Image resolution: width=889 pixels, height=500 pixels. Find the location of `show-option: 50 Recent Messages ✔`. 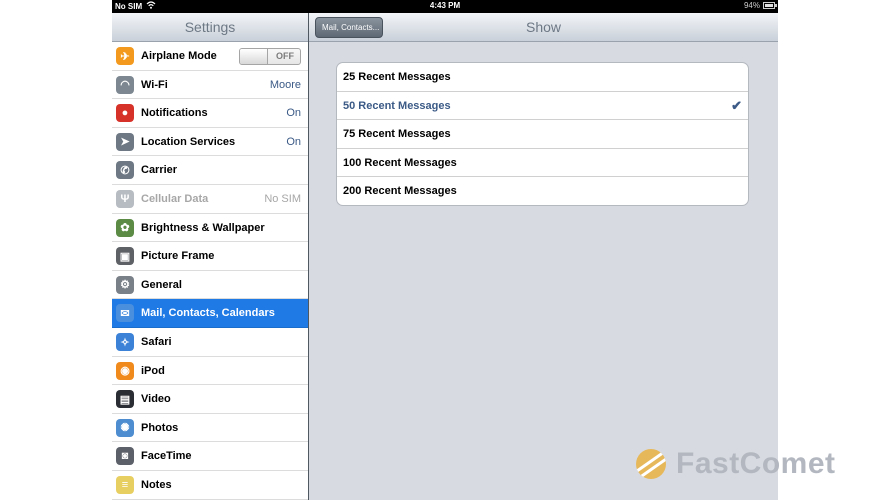

show-option: 50 Recent Messages ✔ is located at coordinates (542, 106).